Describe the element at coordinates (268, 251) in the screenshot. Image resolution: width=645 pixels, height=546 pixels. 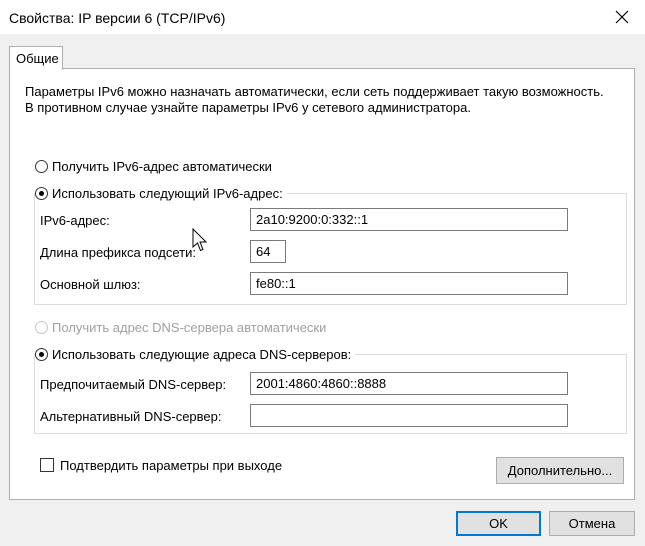
I see `prefix-length-field` at that location.